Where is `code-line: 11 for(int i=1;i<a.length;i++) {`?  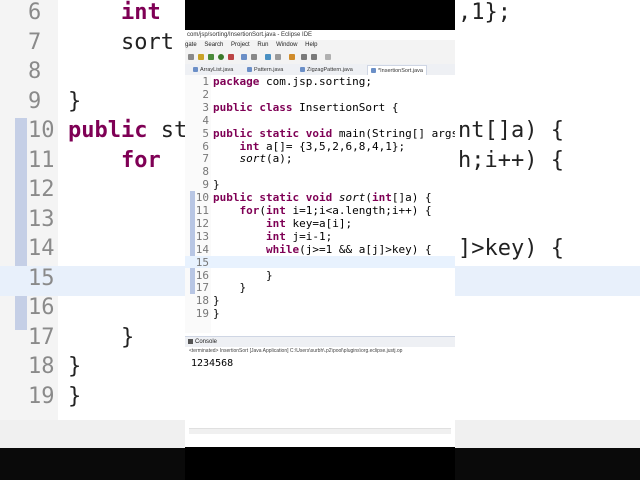
code-line: 11 for(int i=1;i<a.length;i++) { is located at coordinates (320, 210).